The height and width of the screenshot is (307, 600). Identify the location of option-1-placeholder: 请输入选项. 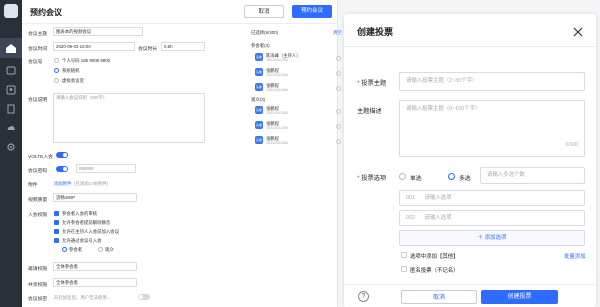
(438, 198).